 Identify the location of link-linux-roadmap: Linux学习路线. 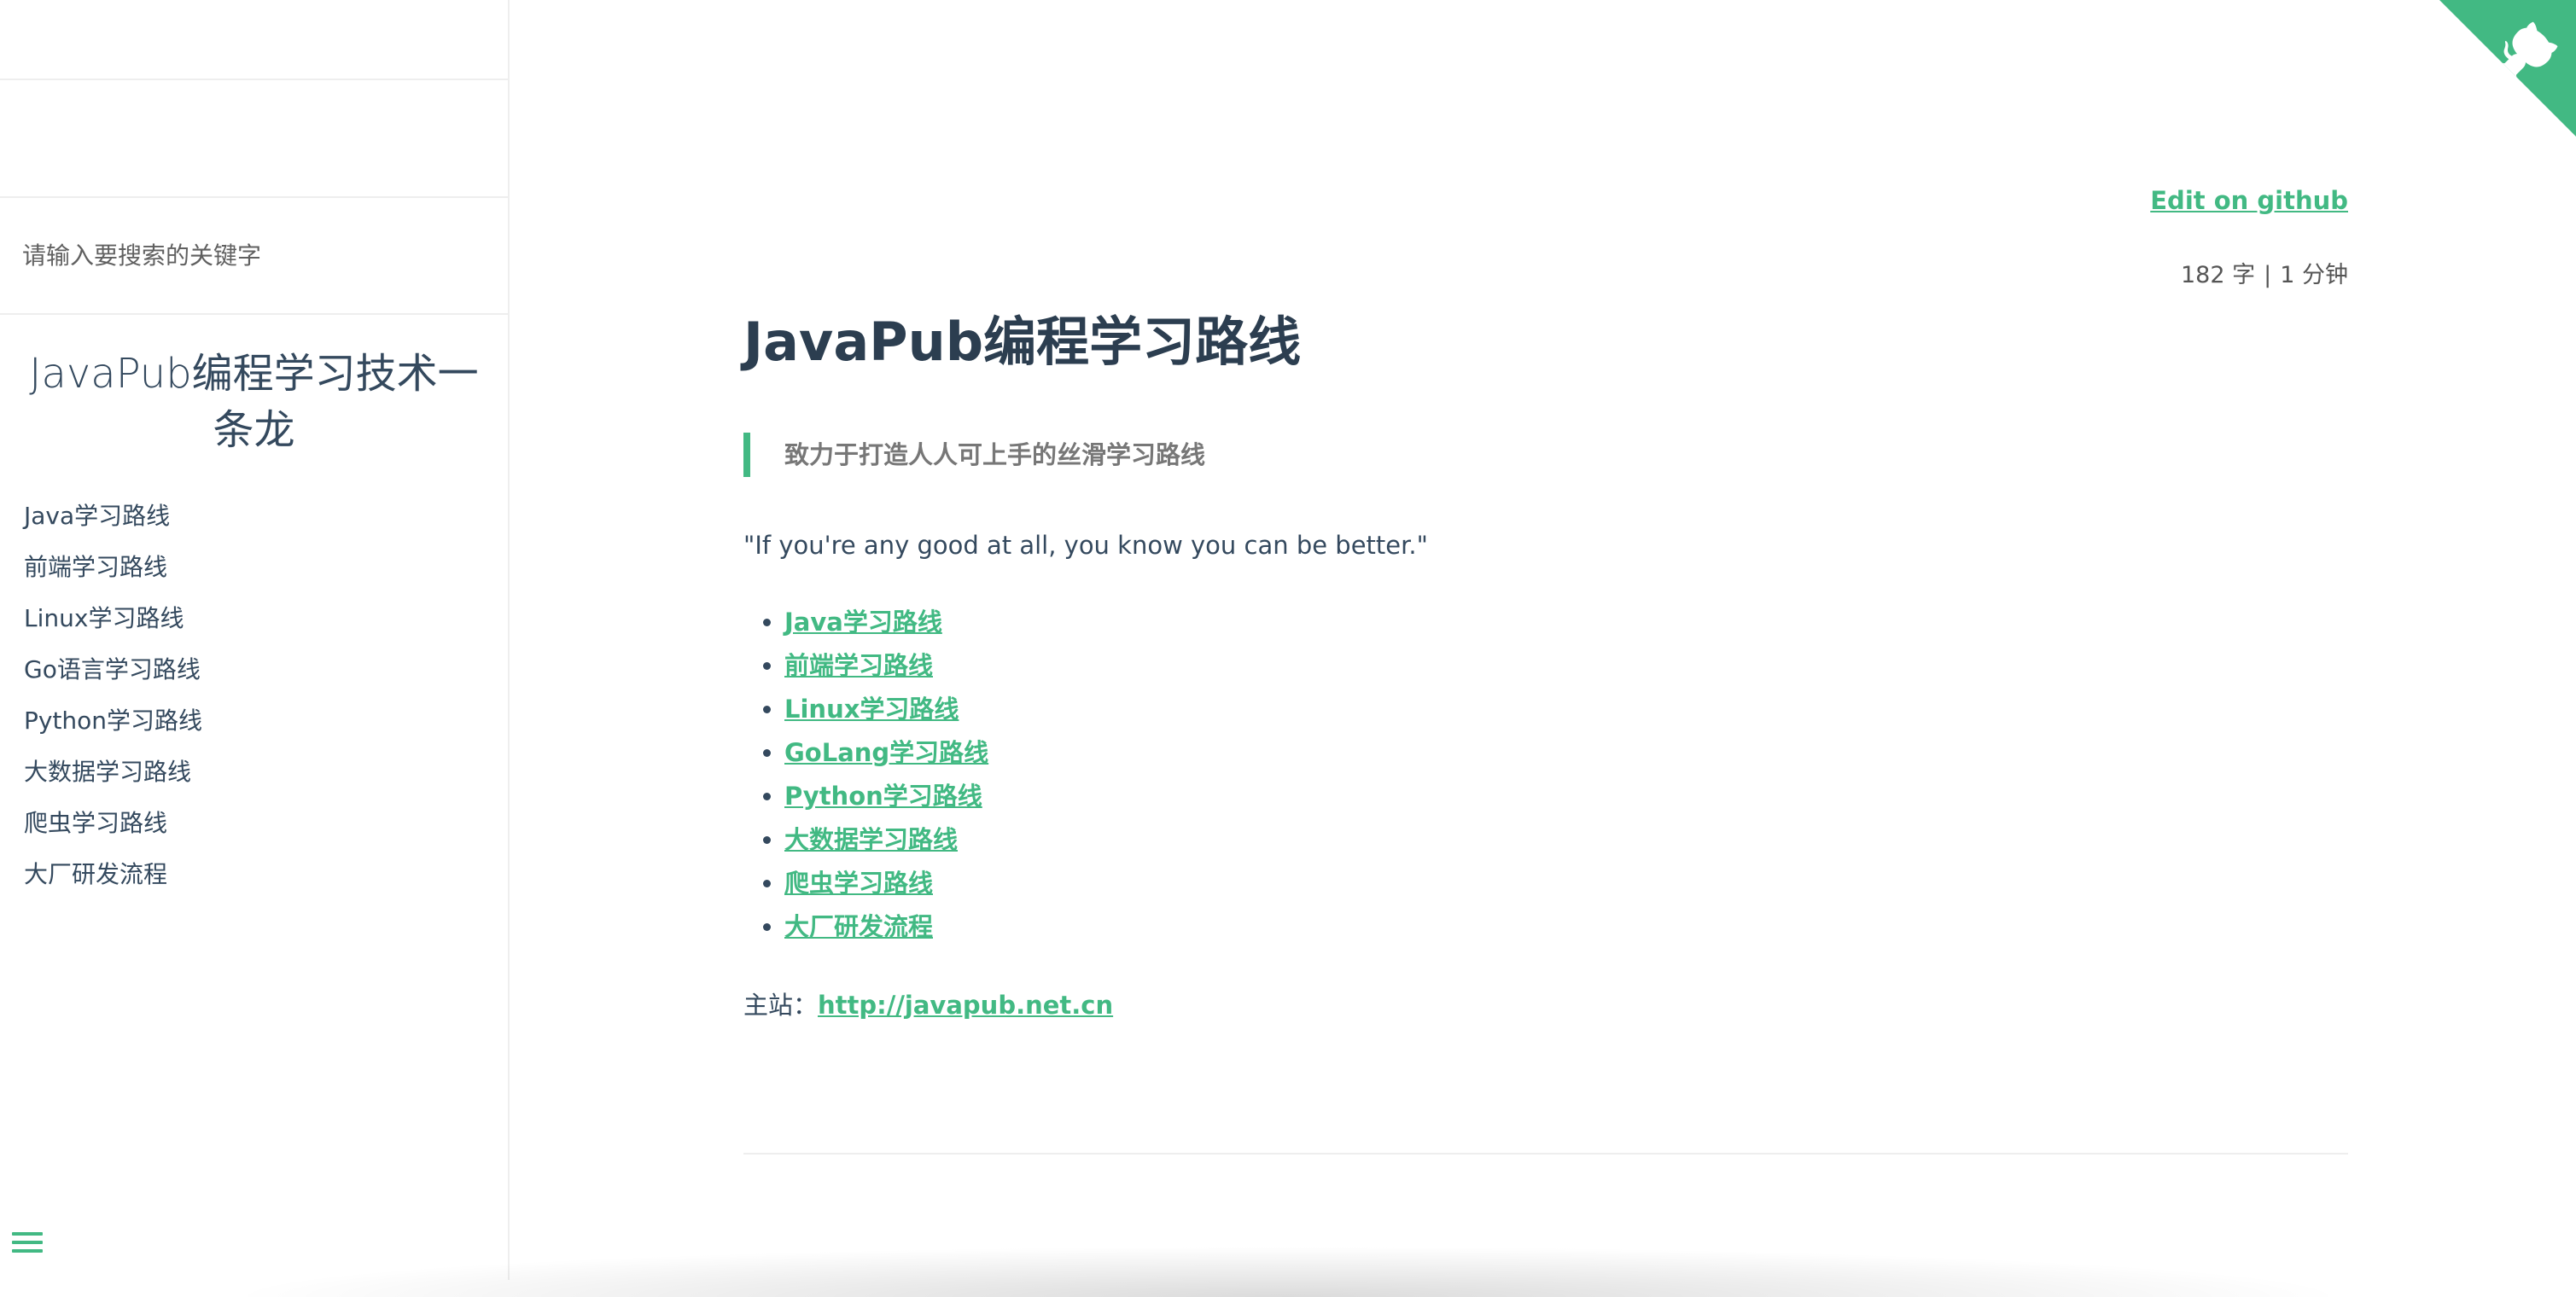
(871, 709).